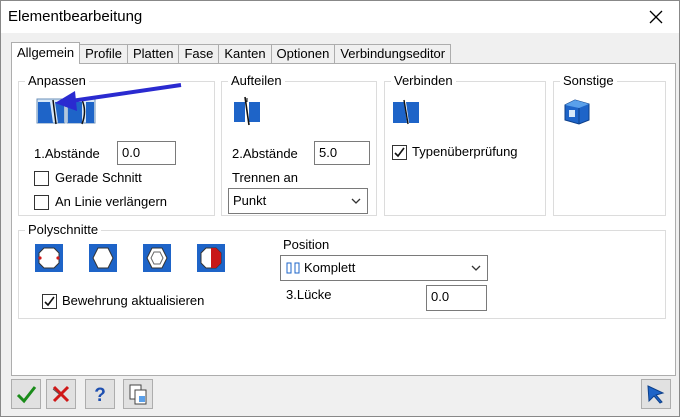 This screenshot has width=680, height=417. Describe the element at coordinates (153, 54) in the screenshot. I see `tab-platten: Platten` at that location.